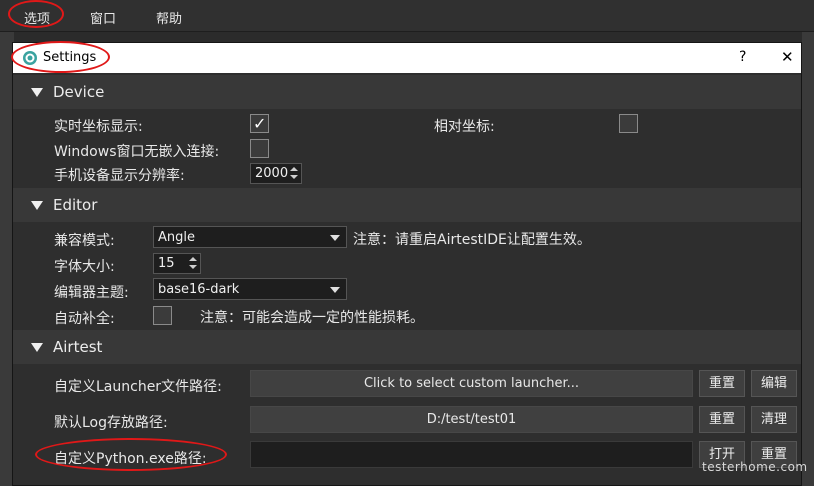 This screenshot has width=814, height=486. What do you see at coordinates (774, 383) in the screenshot?
I see `launcher-edit-button: 编辑` at bounding box center [774, 383].